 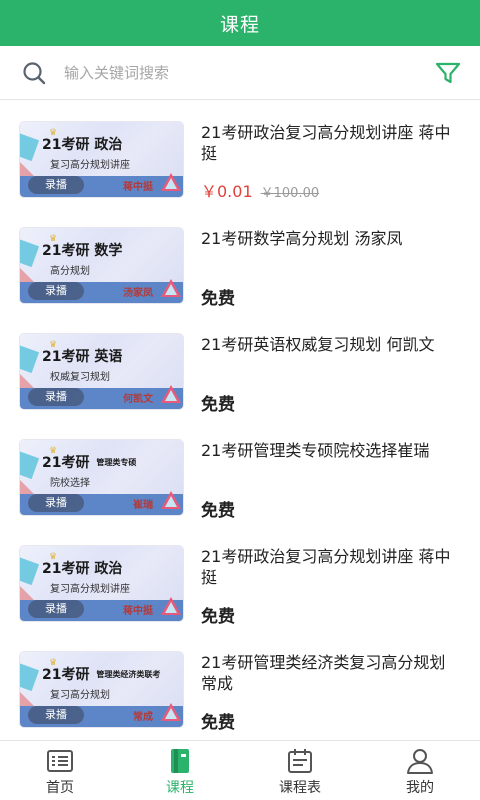 What do you see at coordinates (143, 717) in the screenshot?
I see `thumb-teacher: 常成` at bounding box center [143, 717].